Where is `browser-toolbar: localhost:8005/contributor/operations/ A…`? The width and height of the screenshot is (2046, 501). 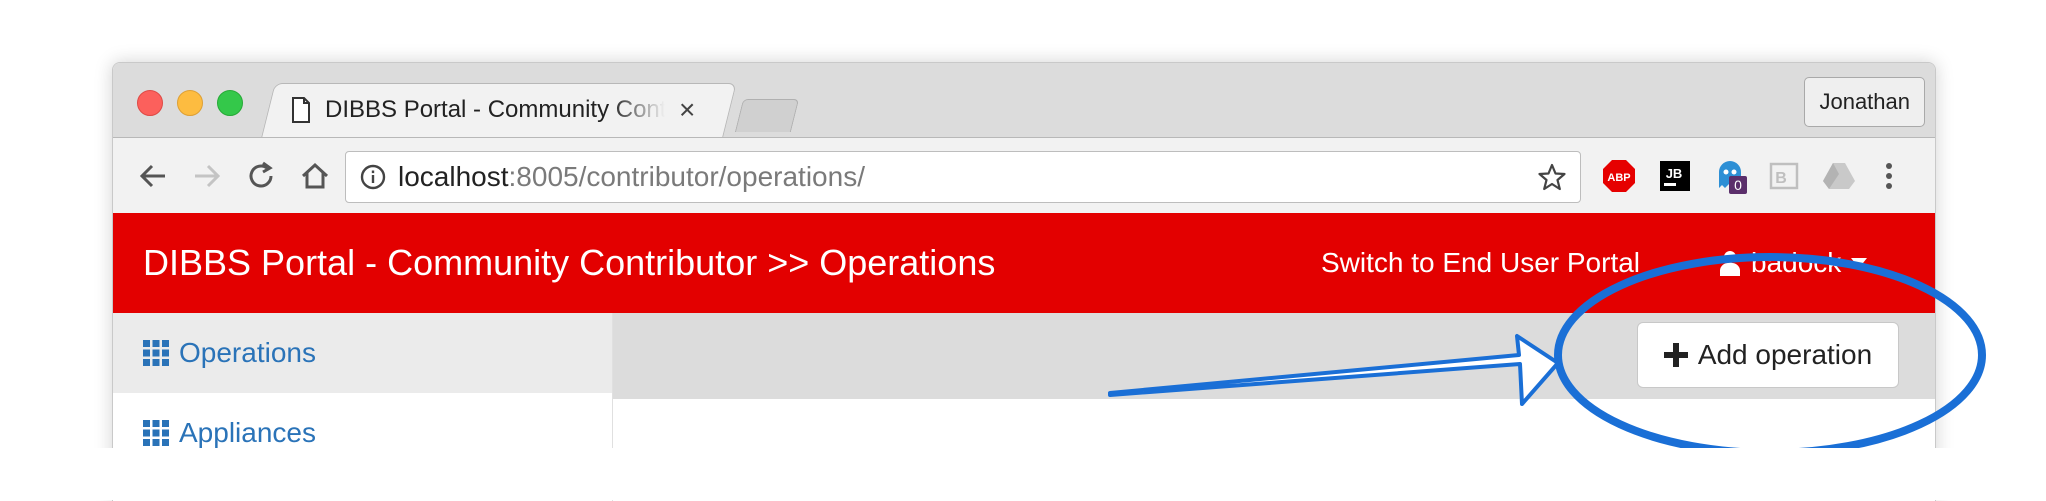
browser-toolbar: localhost:8005/contributor/operations/ A… is located at coordinates (1024, 176).